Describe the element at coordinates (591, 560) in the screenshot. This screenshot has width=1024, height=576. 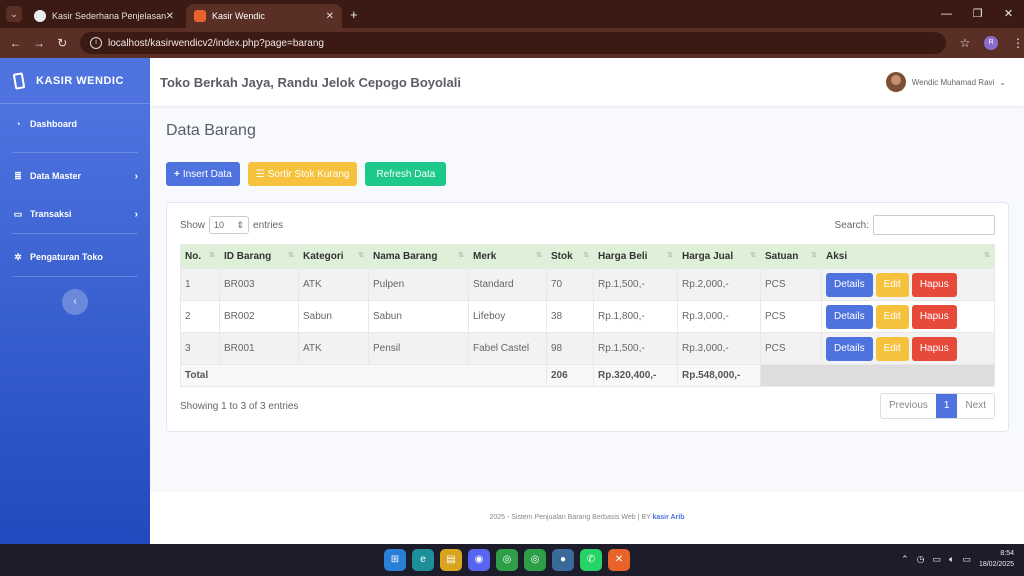
I see `whatsapp-icon: ✆` at that location.